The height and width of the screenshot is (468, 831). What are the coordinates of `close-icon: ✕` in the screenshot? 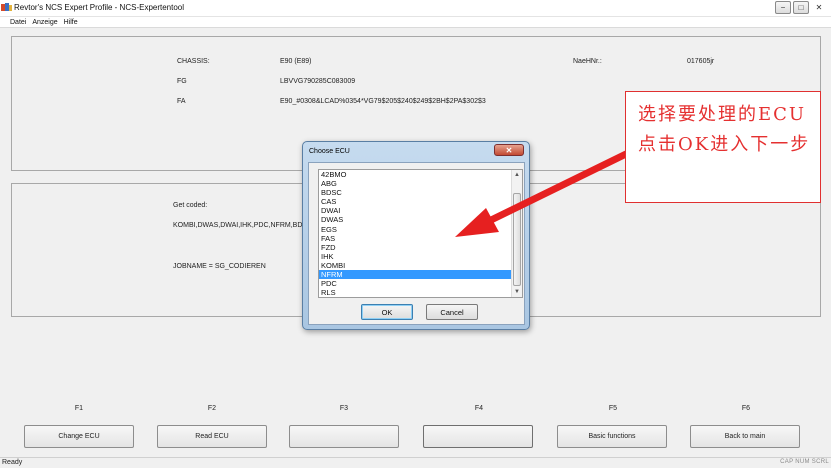 It's located at (819, 7).